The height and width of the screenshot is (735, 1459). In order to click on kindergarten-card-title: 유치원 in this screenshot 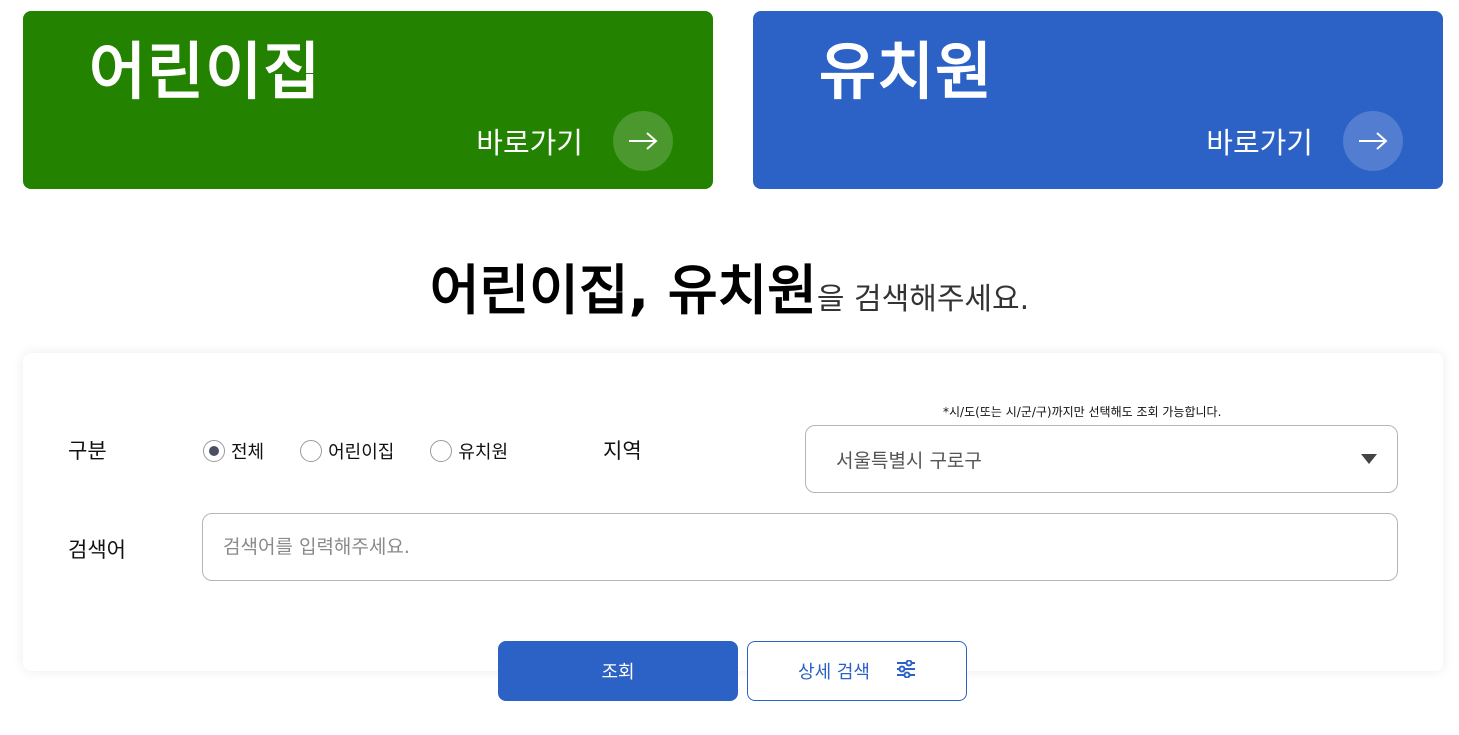, I will do `click(906, 71)`.